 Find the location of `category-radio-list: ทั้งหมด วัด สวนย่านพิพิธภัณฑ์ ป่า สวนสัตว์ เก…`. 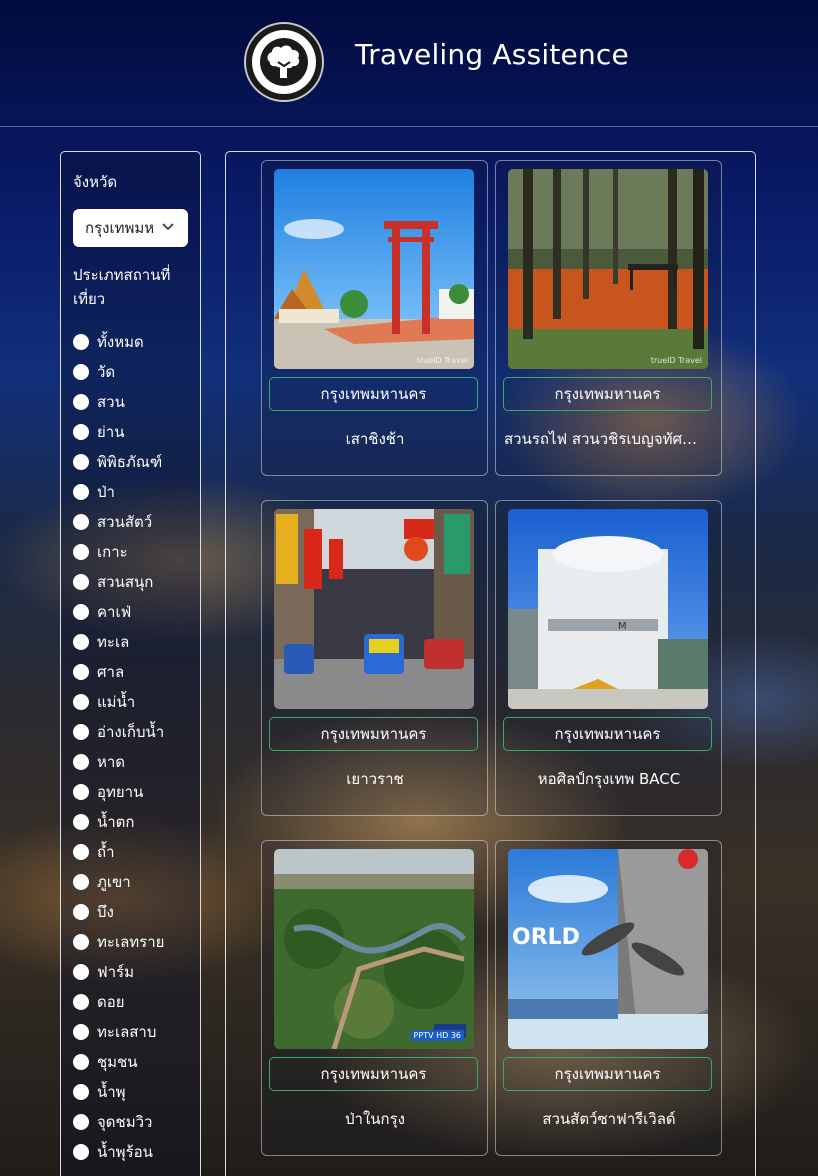

category-radio-list: ทั้งหมด วัด สวนย่านพิพิธภัณฑ์ ป่า สวนสัตว์ เก… is located at coordinates (118, 747).